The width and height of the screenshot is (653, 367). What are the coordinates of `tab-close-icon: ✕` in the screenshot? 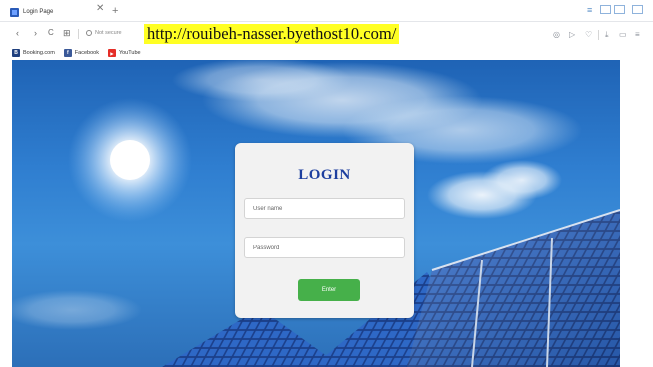 It's located at (100, 9).